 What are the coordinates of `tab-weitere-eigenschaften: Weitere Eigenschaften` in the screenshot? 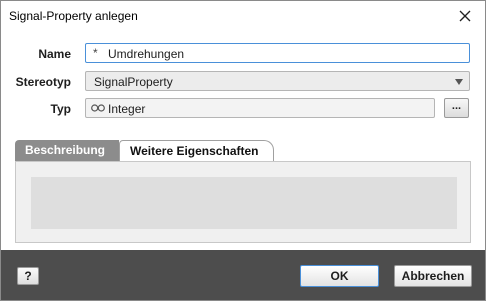 It's located at (196, 150).